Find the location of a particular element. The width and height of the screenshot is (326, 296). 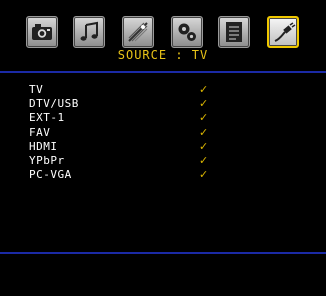

sound-menu-icon is located at coordinates (89, 32).